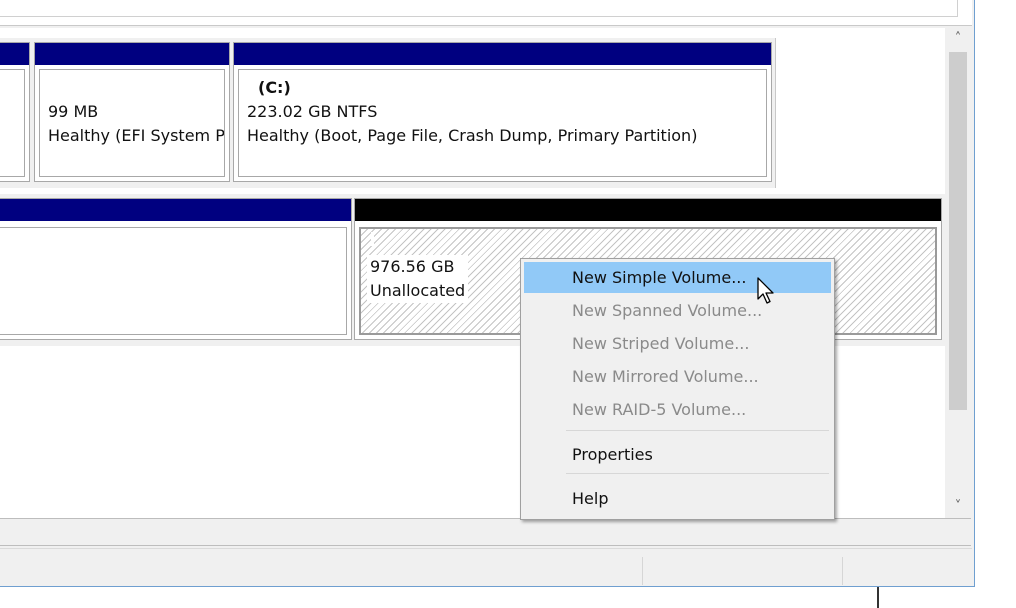 This screenshot has height=608, width=1016. What do you see at coordinates (418, 290) in the screenshot?
I see `unallocated-status: Unallocated` at bounding box center [418, 290].